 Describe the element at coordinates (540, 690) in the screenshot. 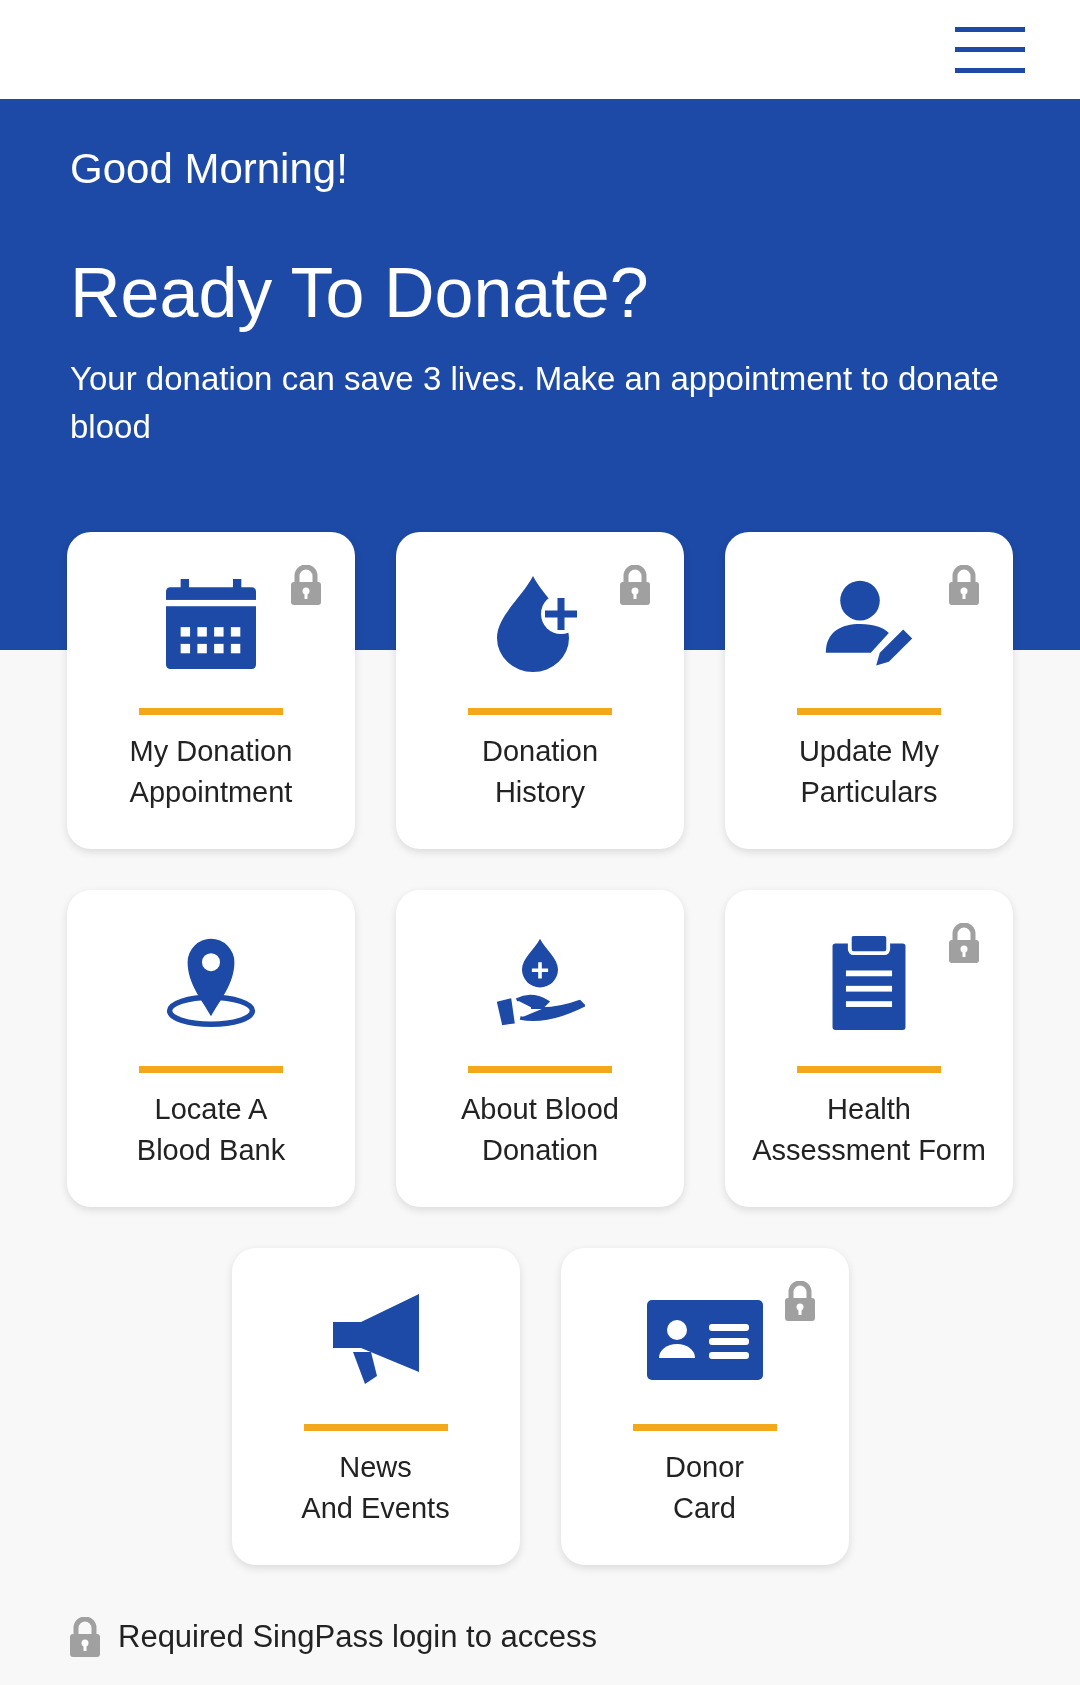

I see `menu-tile: Donation History` at that location.